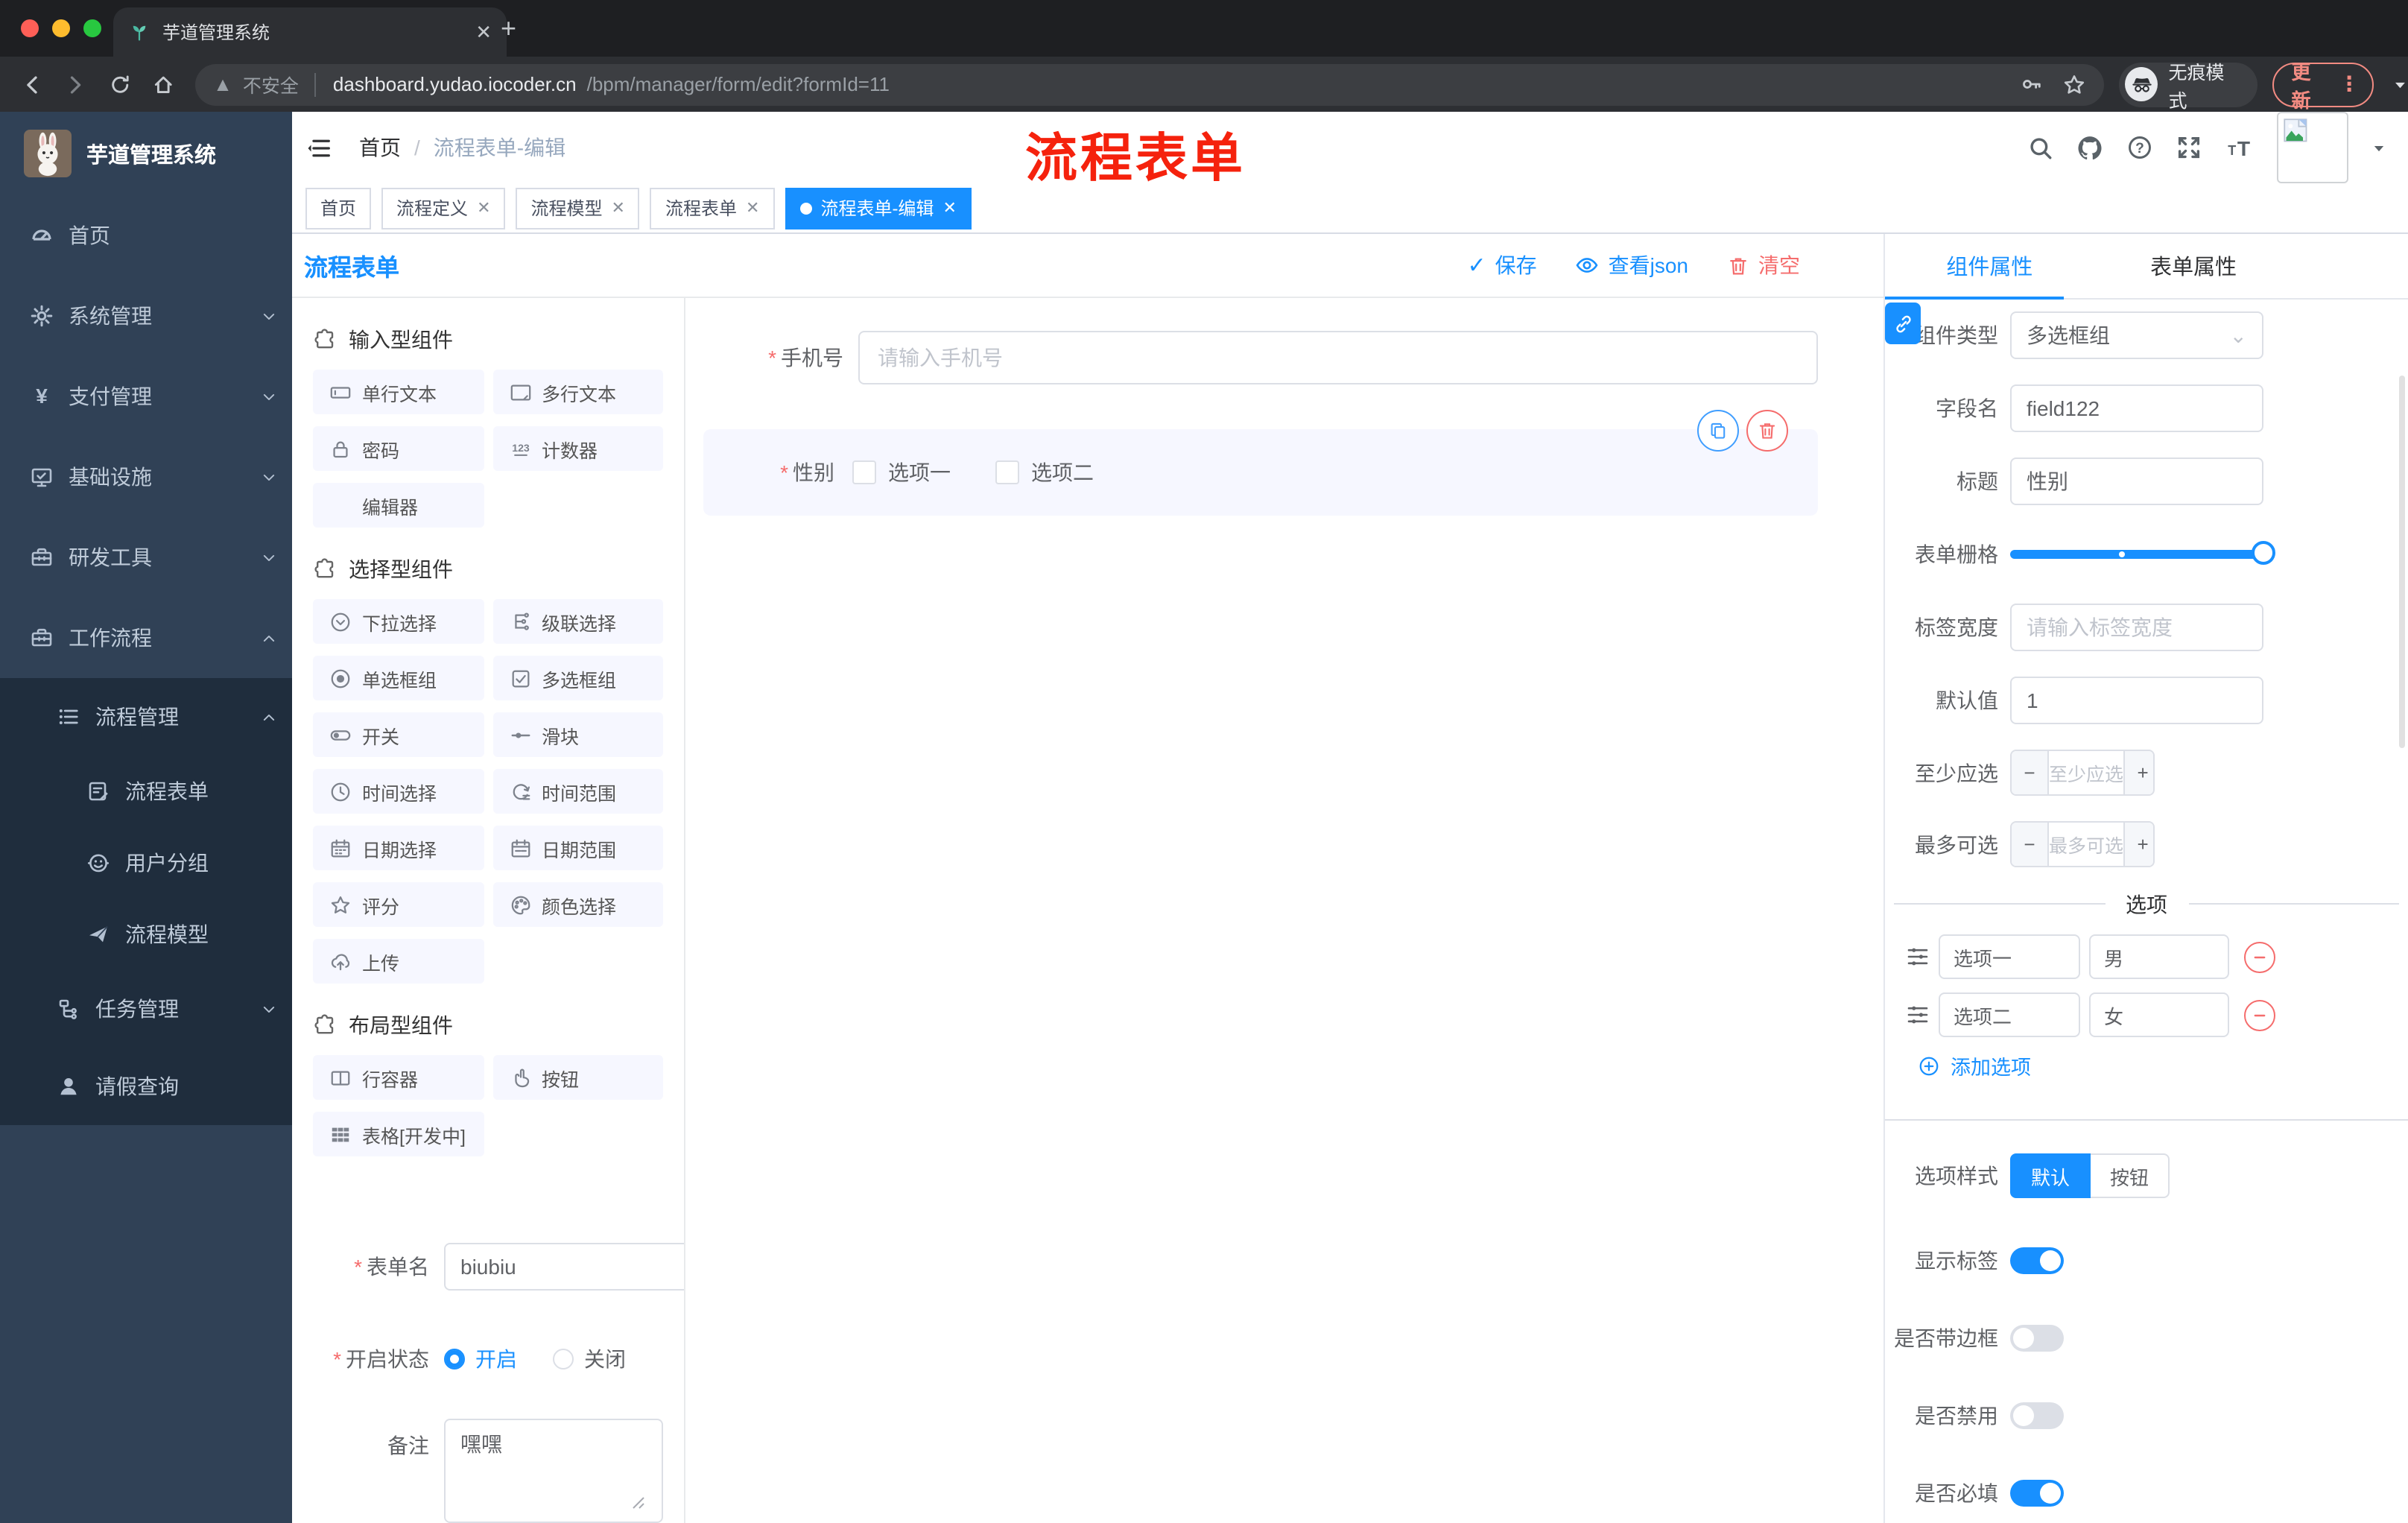 The height and width of the screenshot is (1523, 2408). I want to click on minimize-window-button, so click(61, 28).